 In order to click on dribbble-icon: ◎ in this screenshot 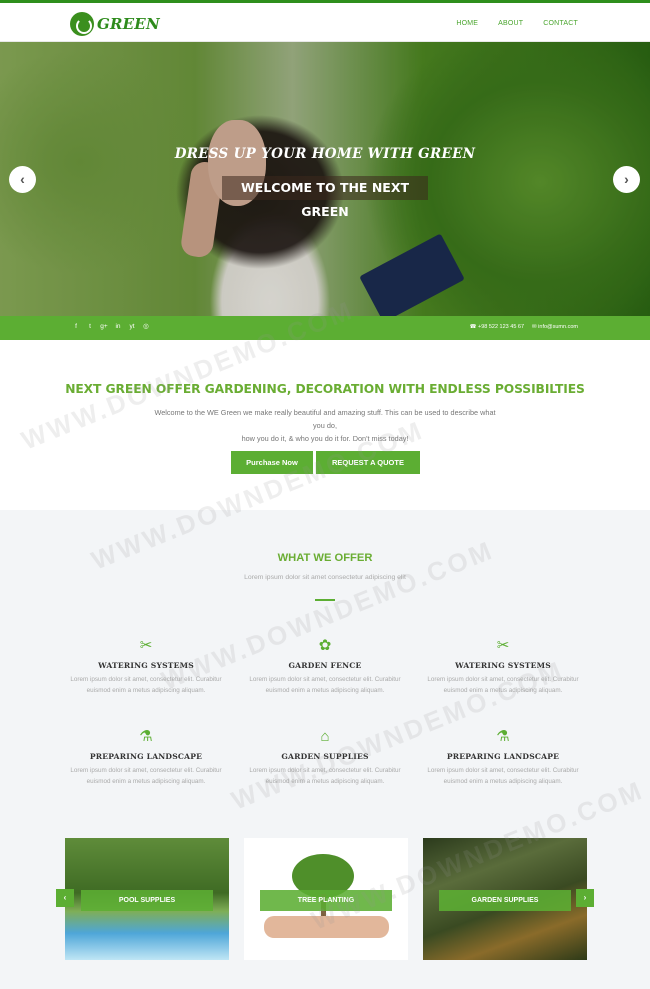, I will do `click(146, 327)`.